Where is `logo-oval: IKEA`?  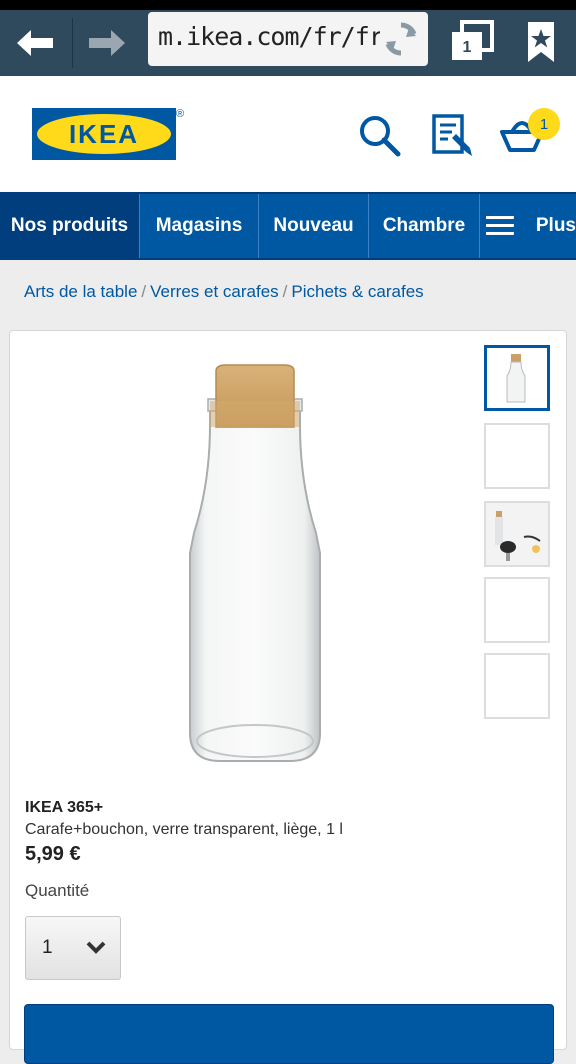
logo-oval: IKEA is located at coordinates (104, 134).